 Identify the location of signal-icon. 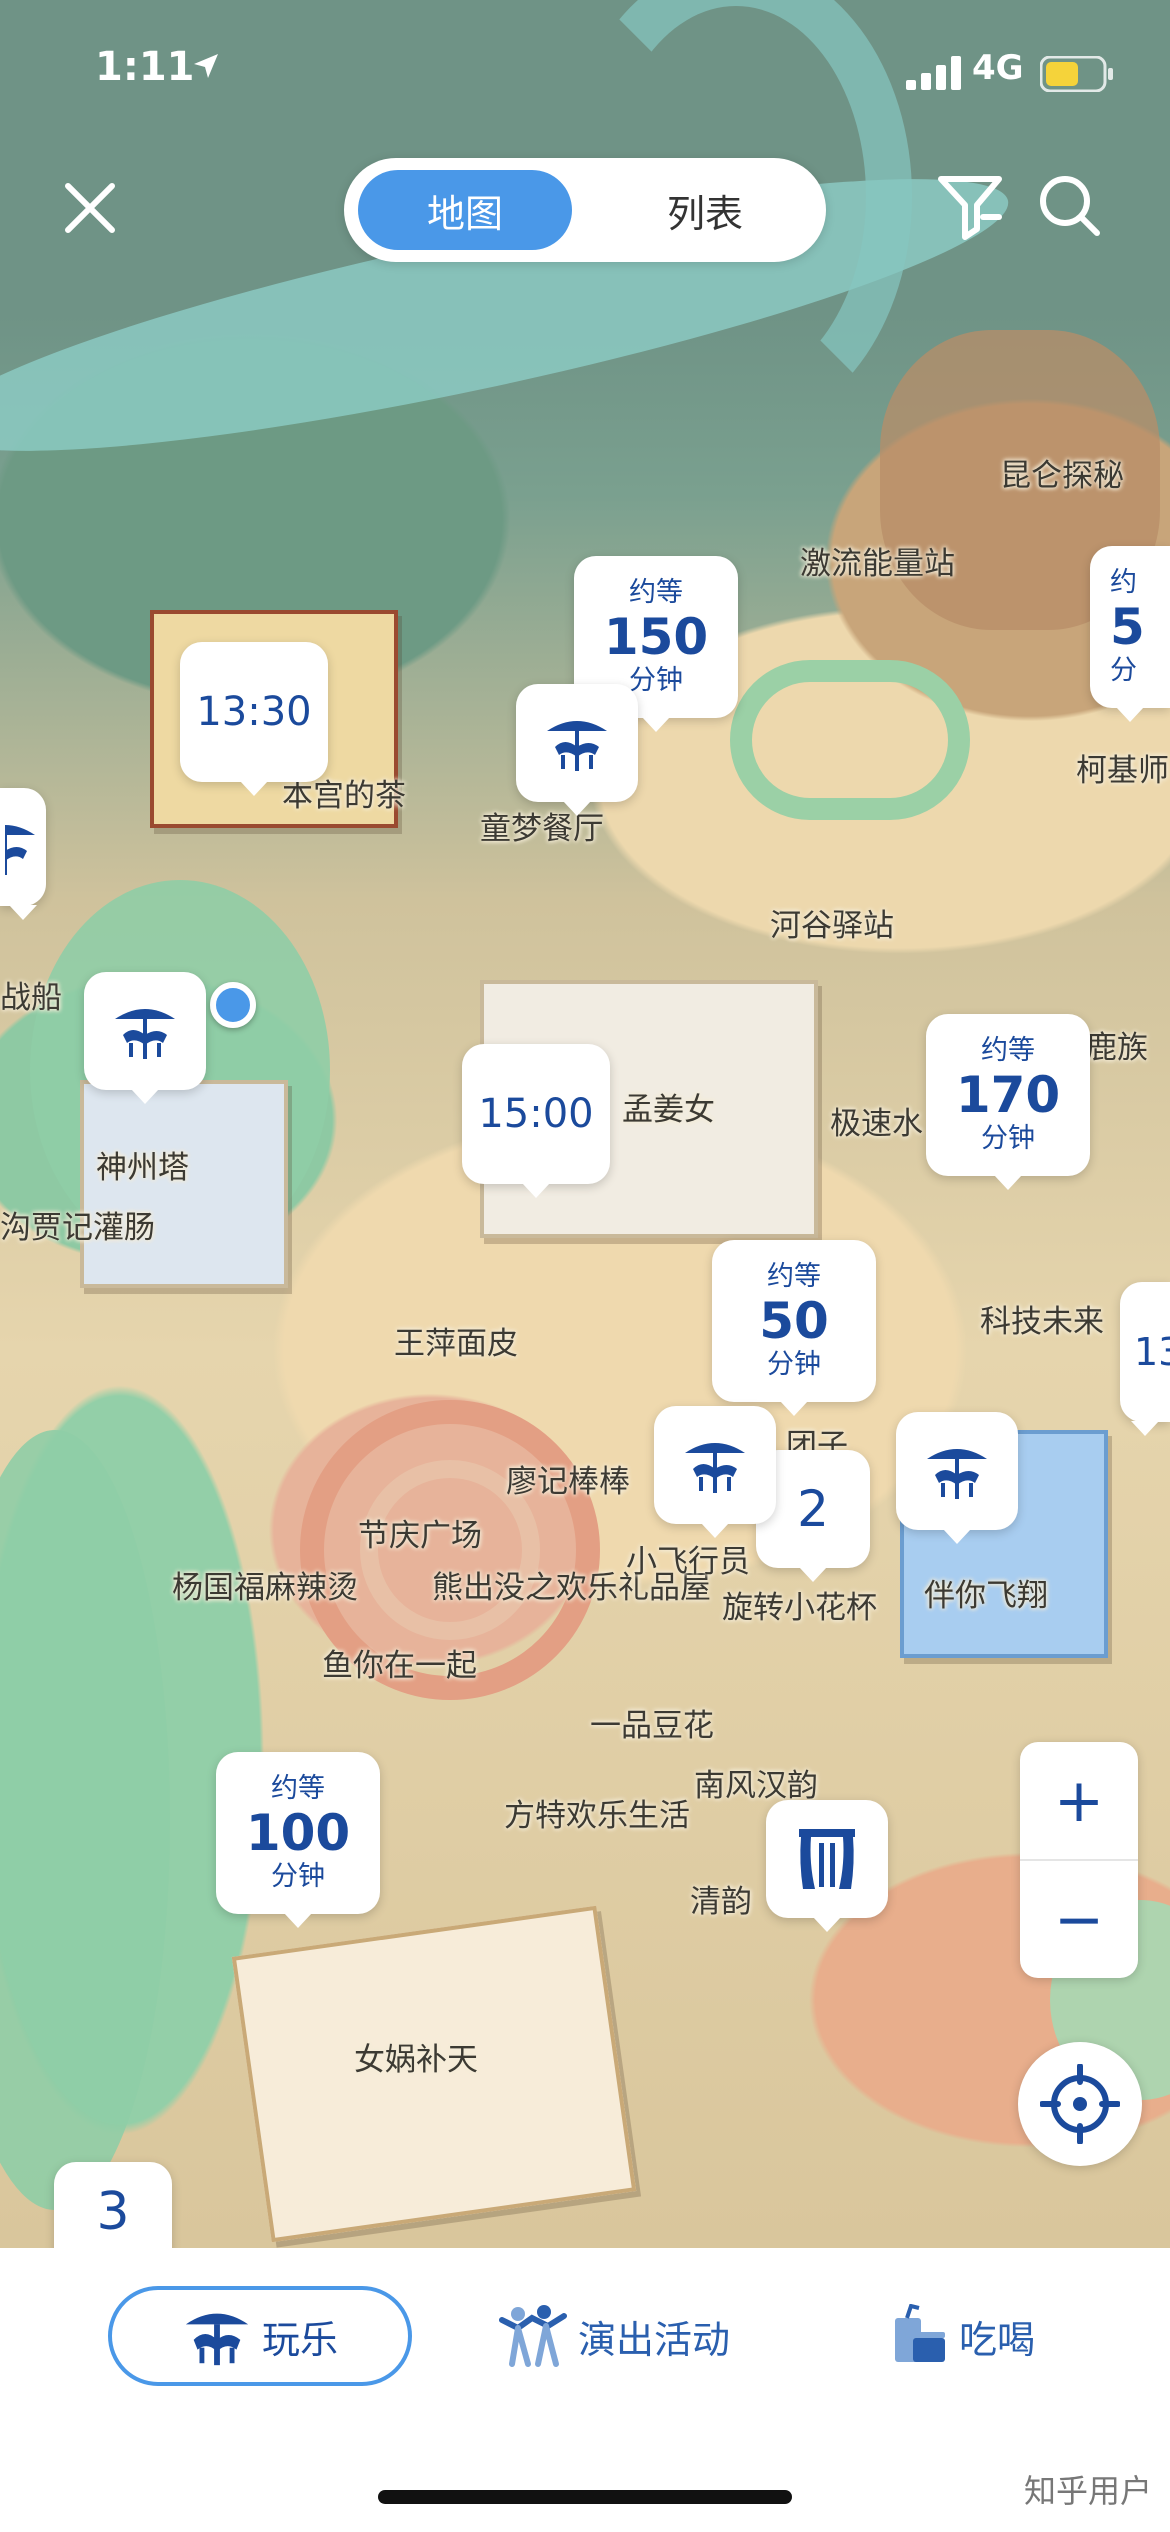
(933, 73).